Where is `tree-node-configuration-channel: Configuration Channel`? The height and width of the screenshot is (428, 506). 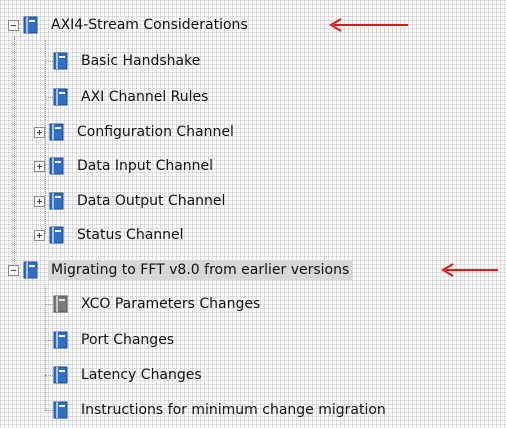 tree-node-configuration-channel: Configuration Channel is located at coordinates (135, 132).